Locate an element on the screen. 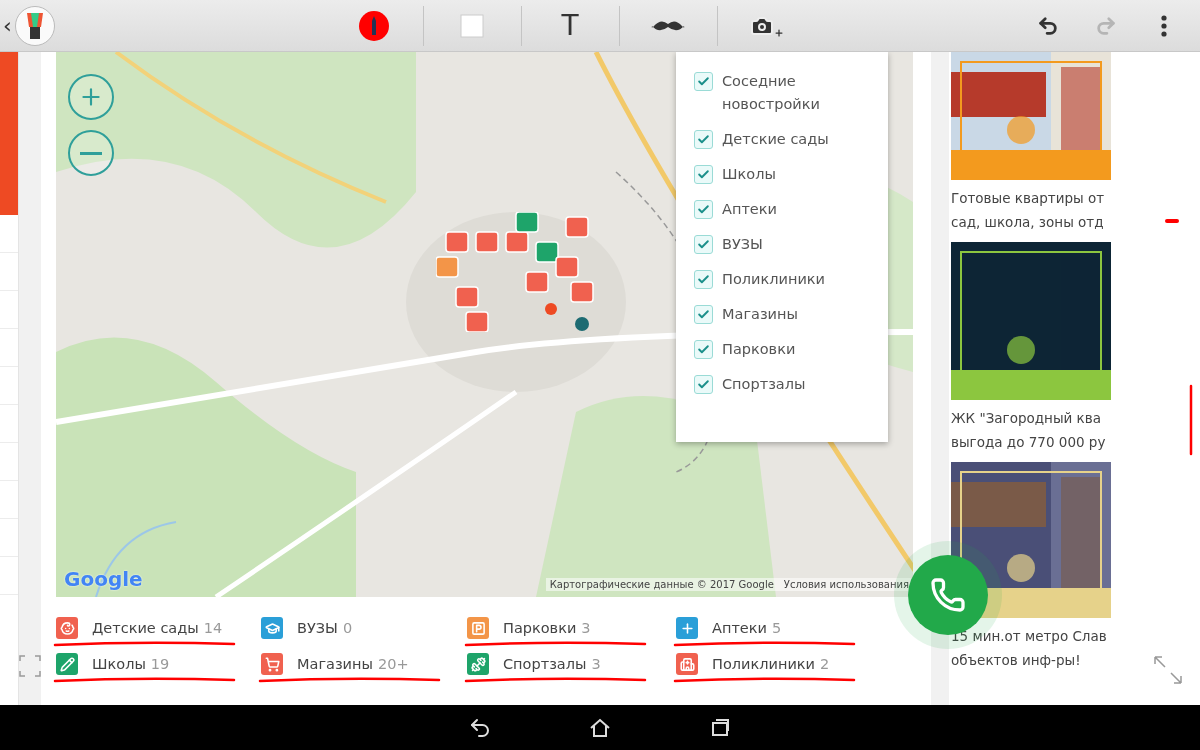  zoom-out-icon is located at coordinates (91, 153).